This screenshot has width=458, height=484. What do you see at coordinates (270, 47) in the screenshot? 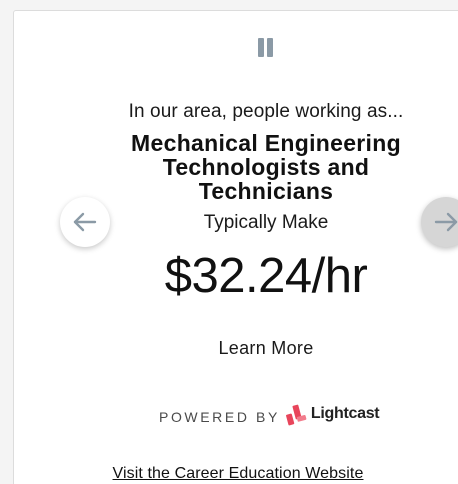
I see `pause-icon-bar` at bounding box center [270, 47].